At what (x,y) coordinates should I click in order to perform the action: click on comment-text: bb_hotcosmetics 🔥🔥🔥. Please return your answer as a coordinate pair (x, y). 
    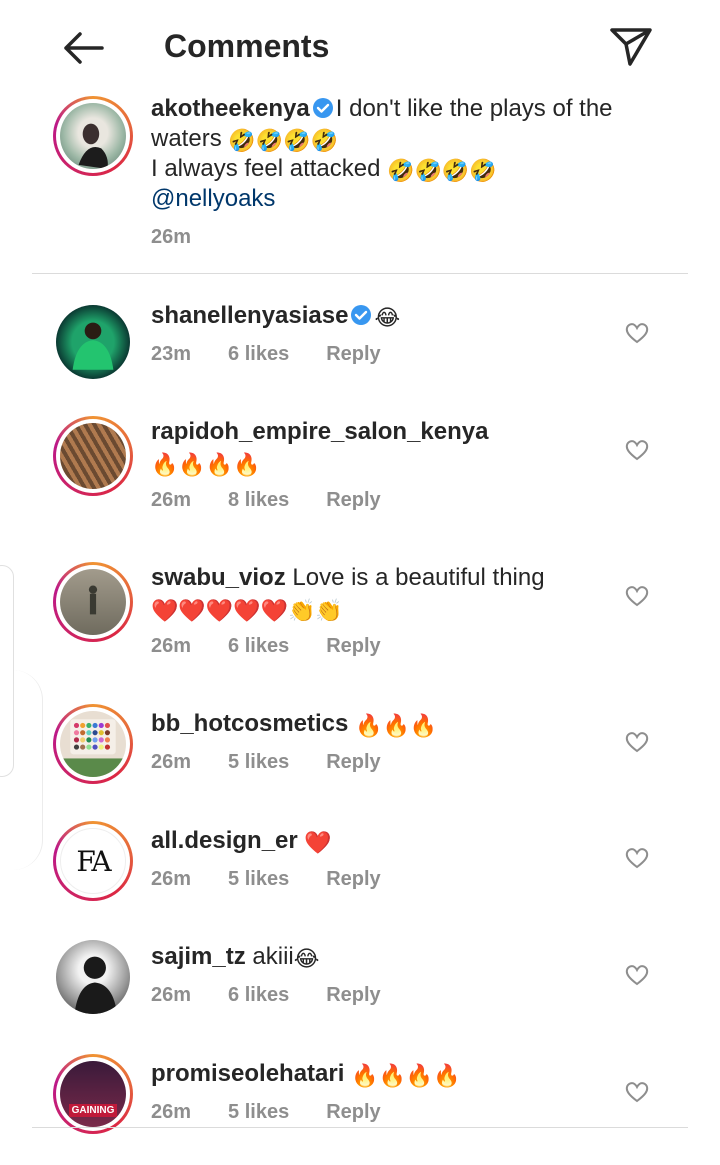
    Looking at the image, I should click on (377, 723).